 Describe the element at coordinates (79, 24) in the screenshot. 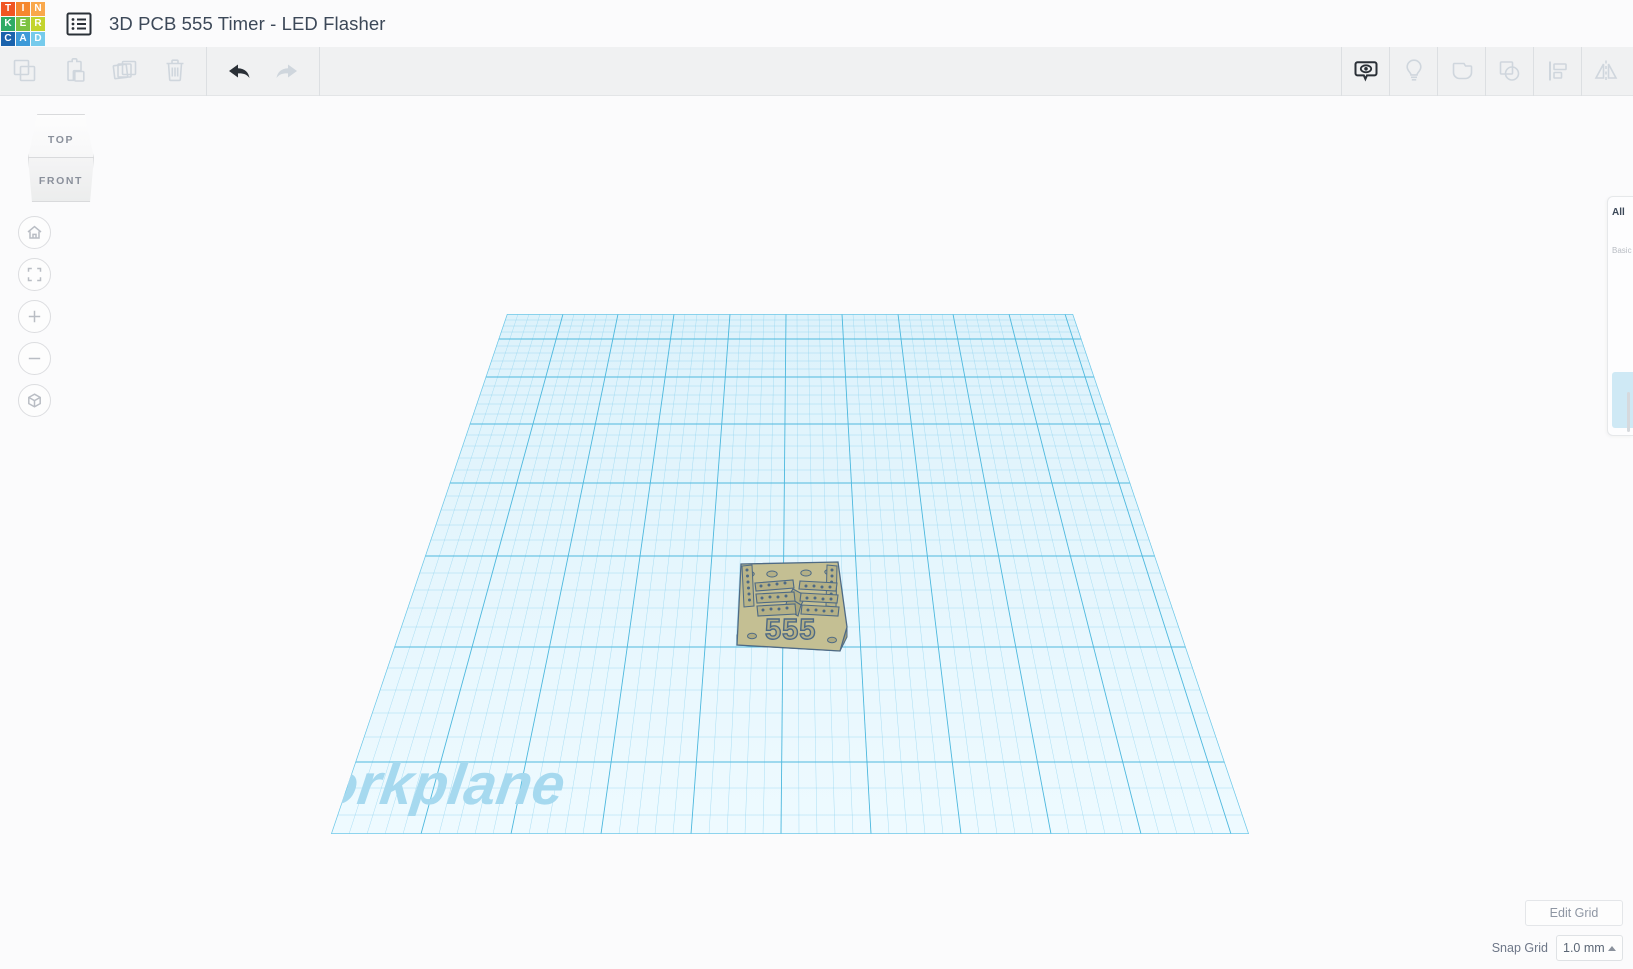

I see `list-document-icon` at that location.